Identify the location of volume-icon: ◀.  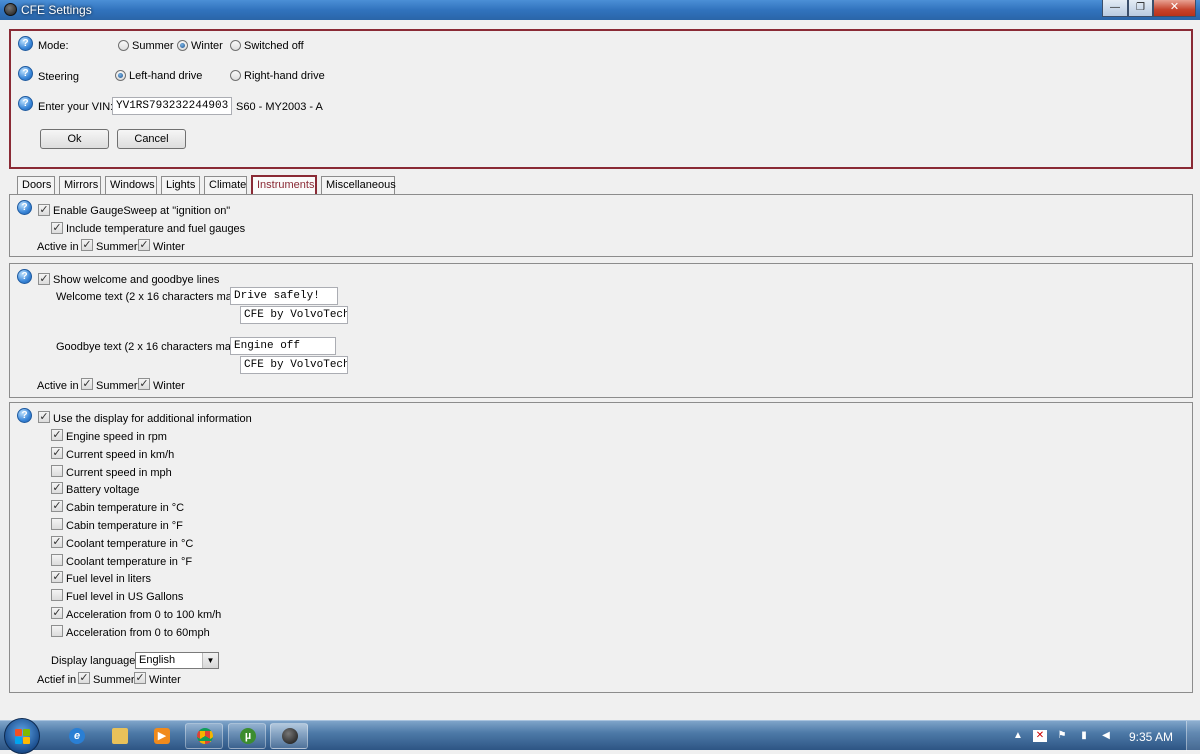
(1106, 736).